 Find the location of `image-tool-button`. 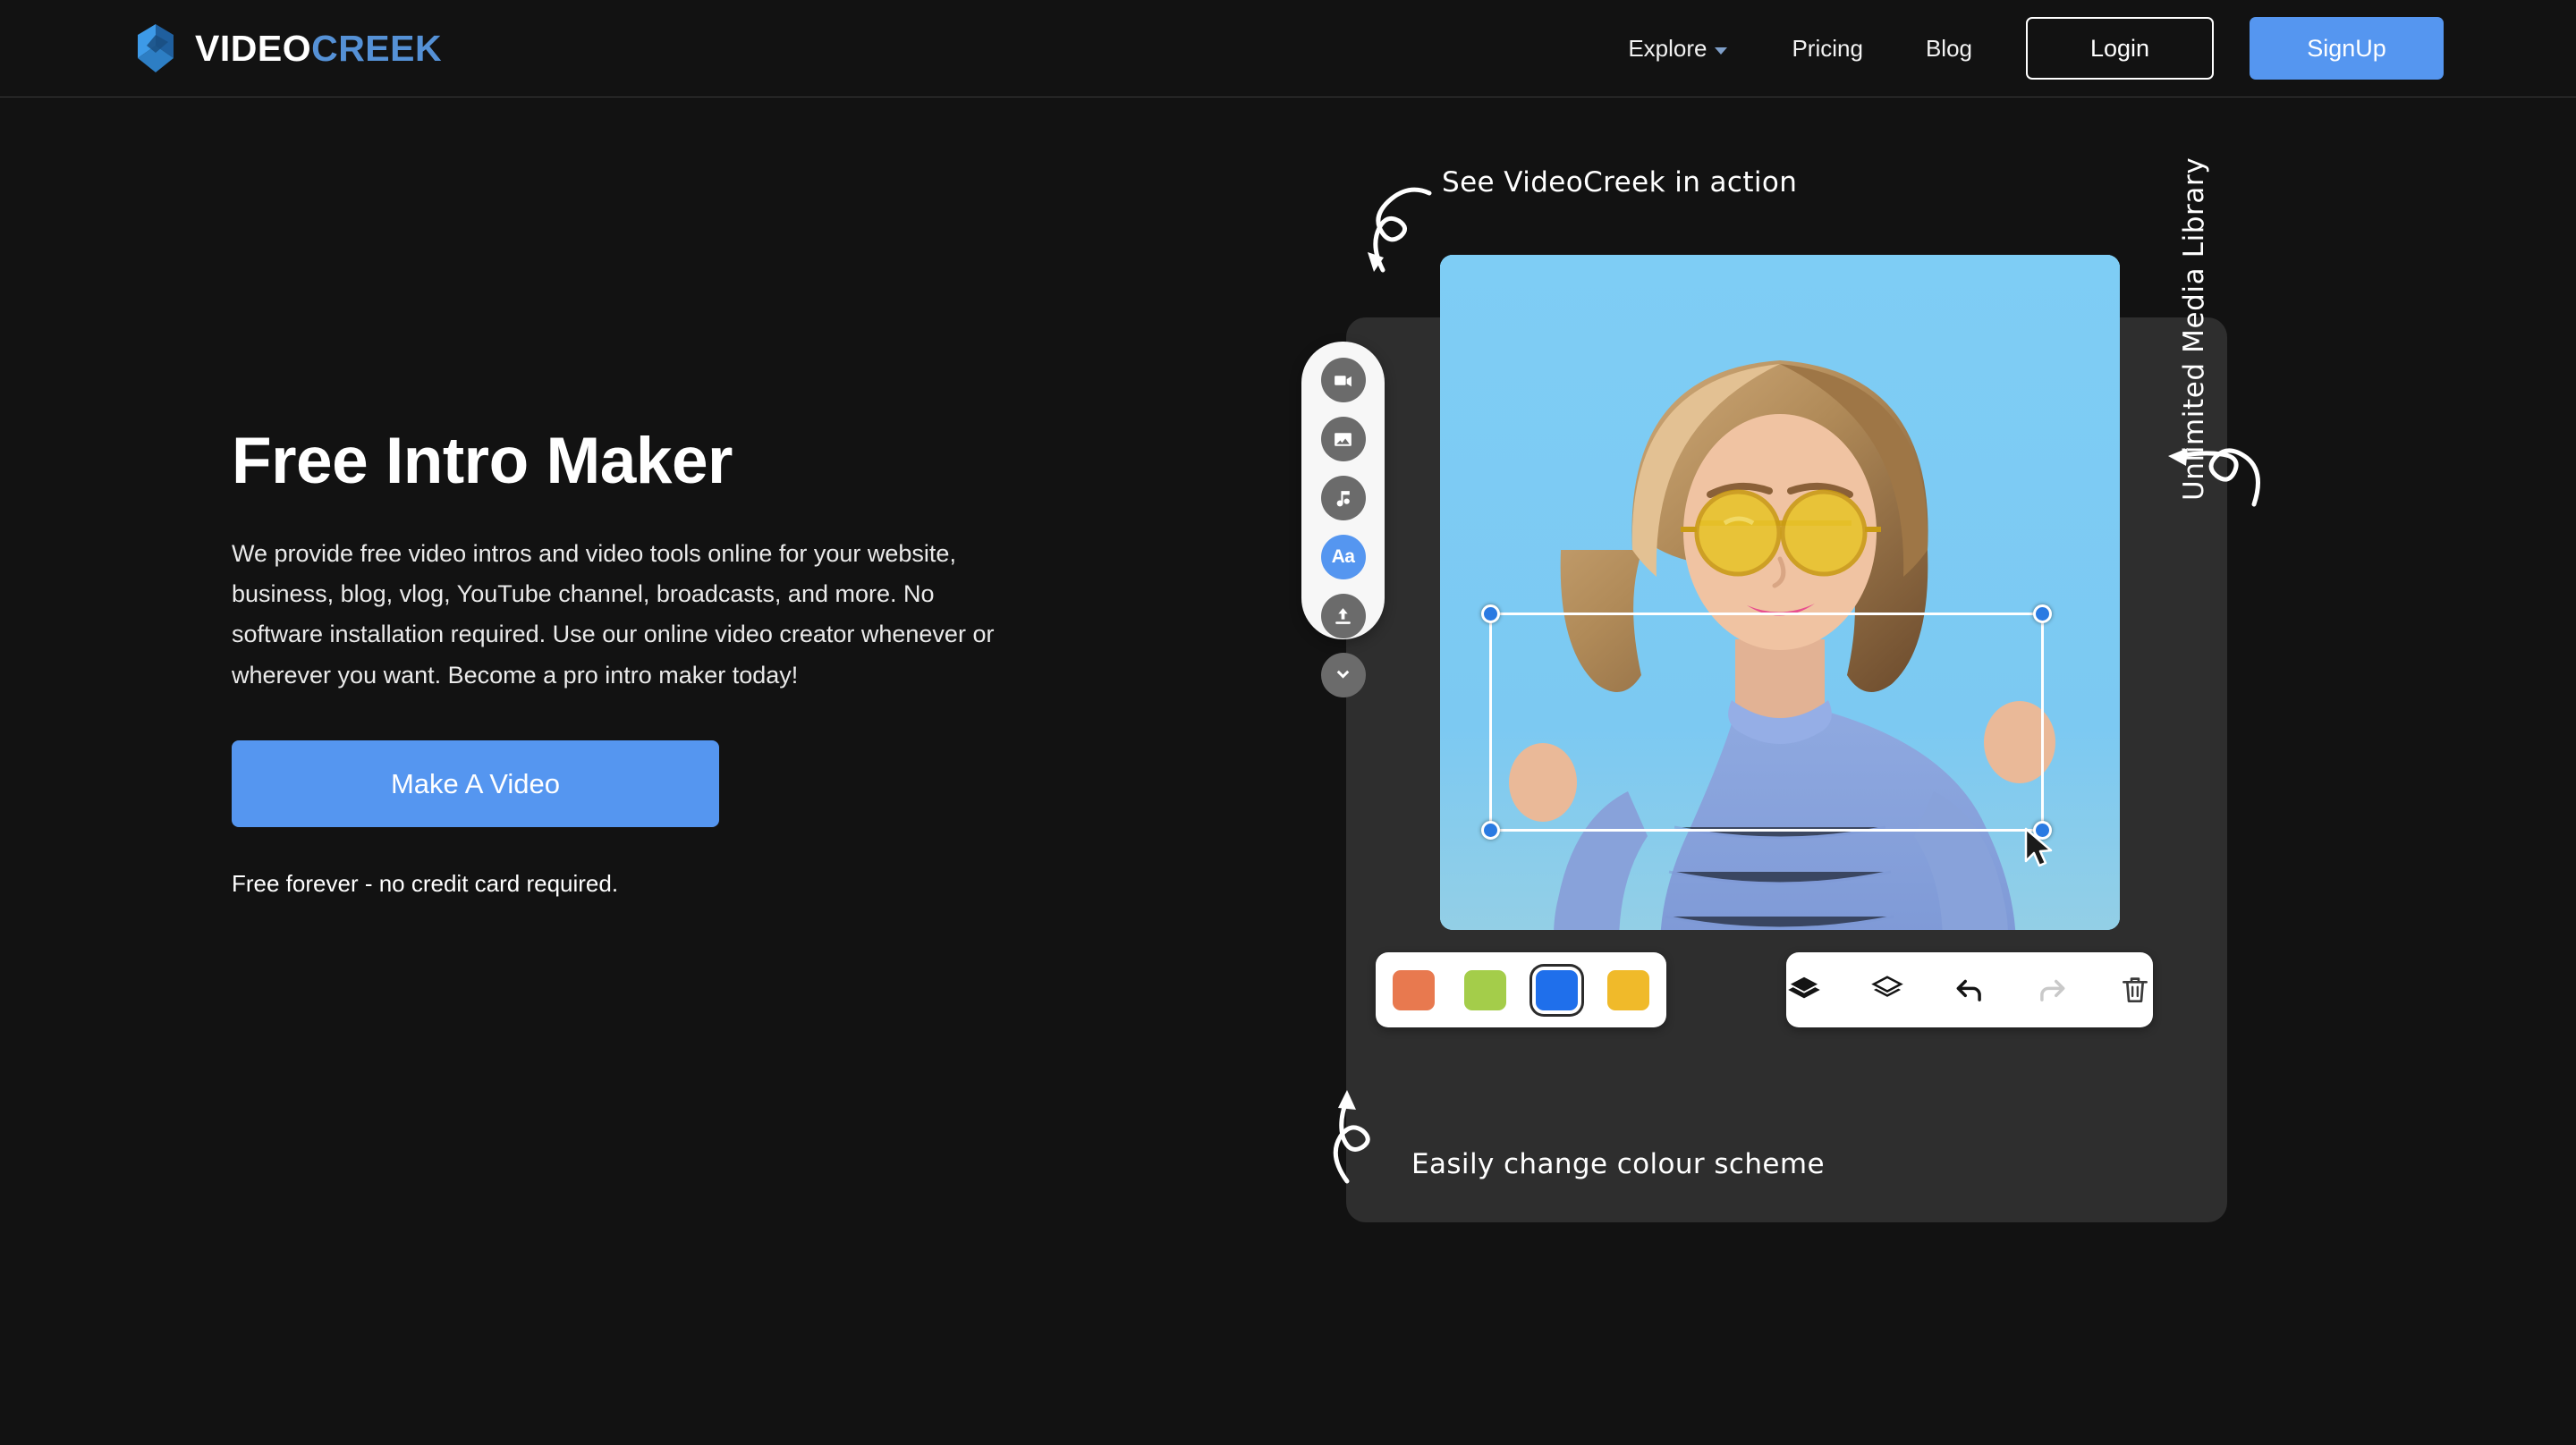

image-tool-button is located at coordinates (1343, 439).